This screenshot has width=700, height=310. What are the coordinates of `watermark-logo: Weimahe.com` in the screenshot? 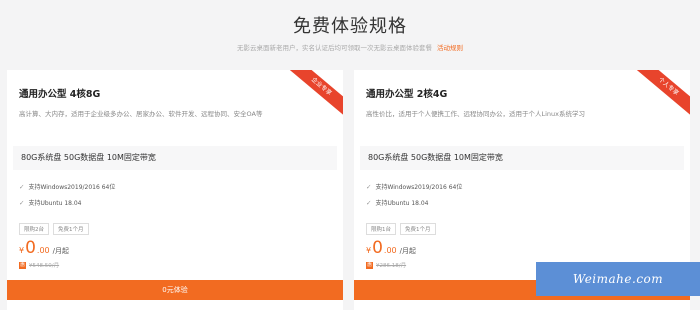 It's located at (618, 279).